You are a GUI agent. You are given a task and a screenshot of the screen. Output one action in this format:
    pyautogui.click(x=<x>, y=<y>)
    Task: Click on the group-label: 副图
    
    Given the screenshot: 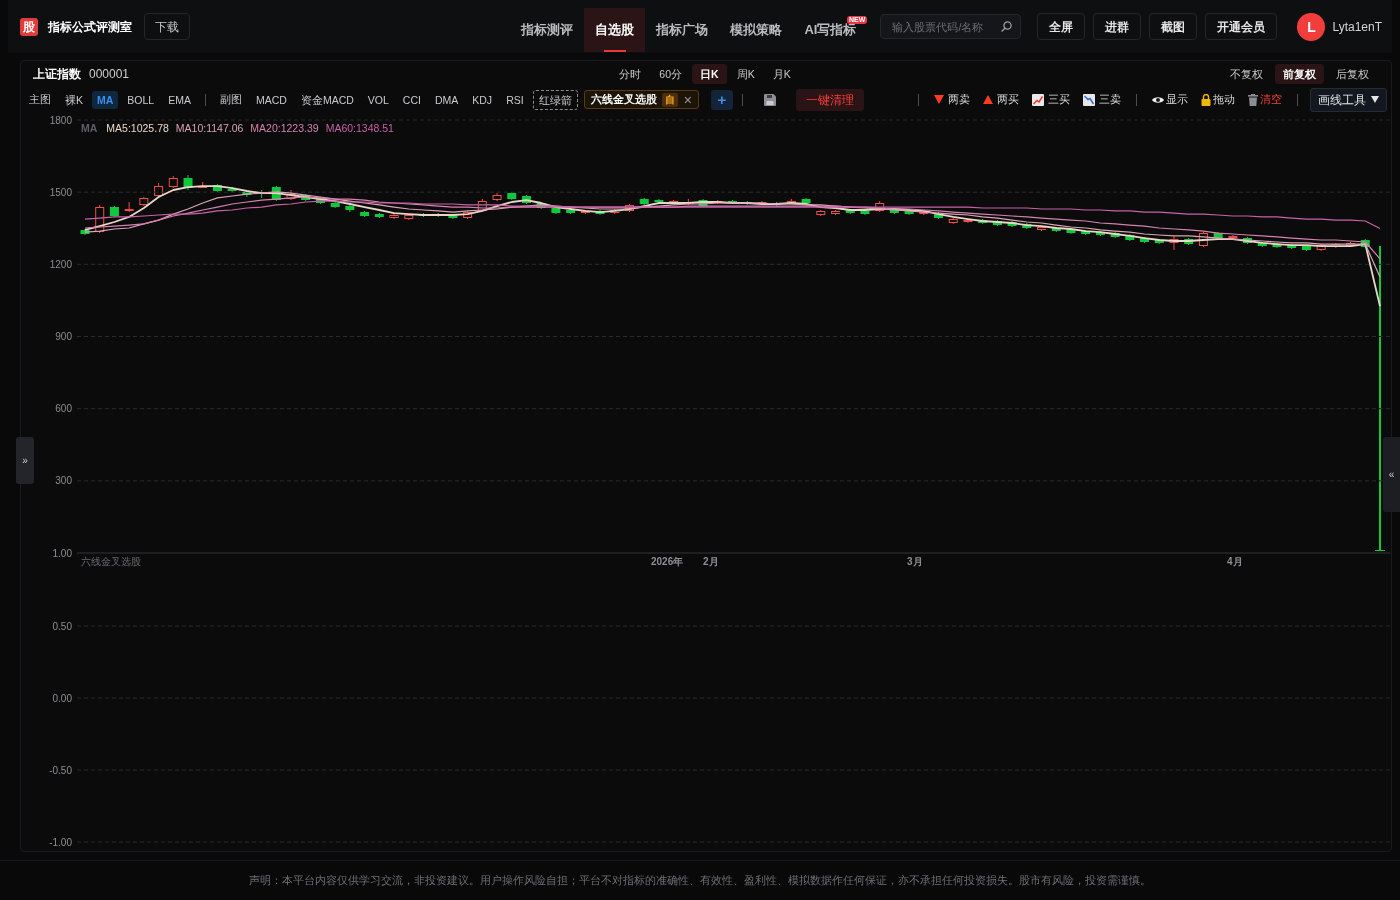 What is the action you would take?
    pyautogui.click(x=231, y=99)
    